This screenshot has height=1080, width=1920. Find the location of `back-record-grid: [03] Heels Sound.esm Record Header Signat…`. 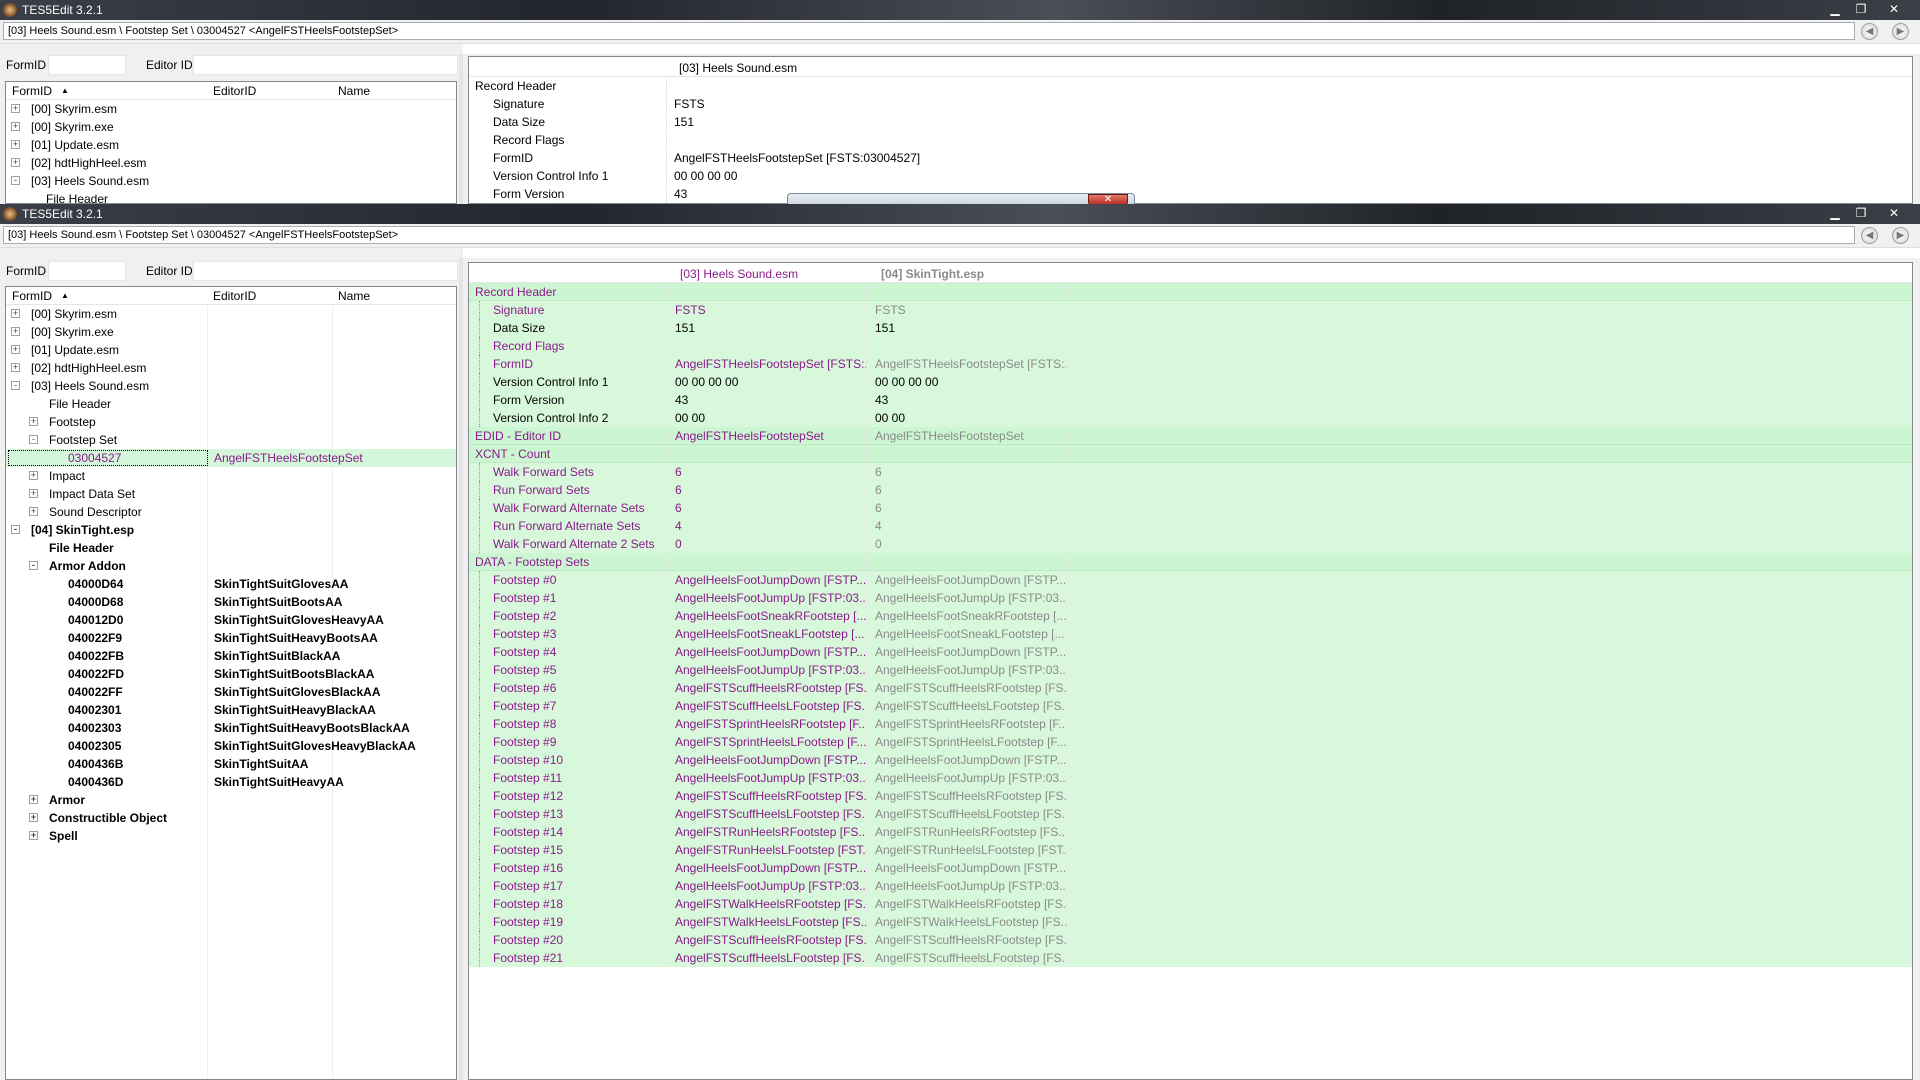

back-record-grid: [03] Heels Sound.esm Record Header Signat… is located at coordinates (1190, 130).